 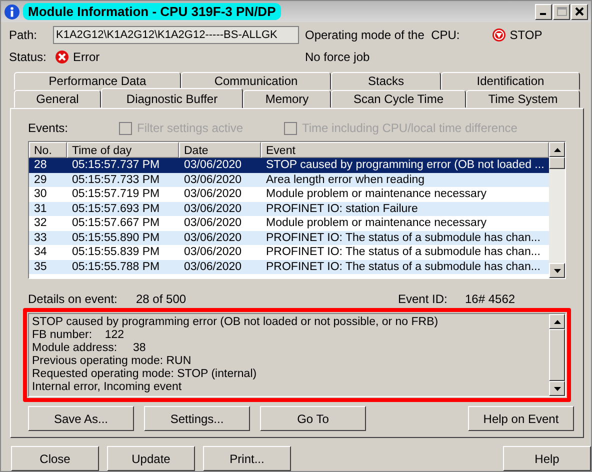 I want to click on column-header: No., so click(x=48, y=150).